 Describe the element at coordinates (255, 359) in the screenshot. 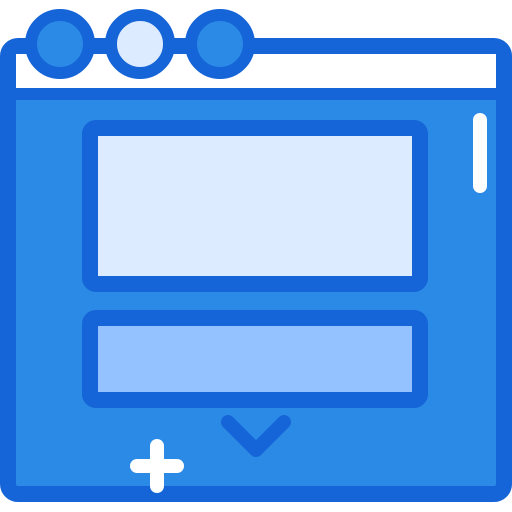

I see `content-block-bottom` at that location.